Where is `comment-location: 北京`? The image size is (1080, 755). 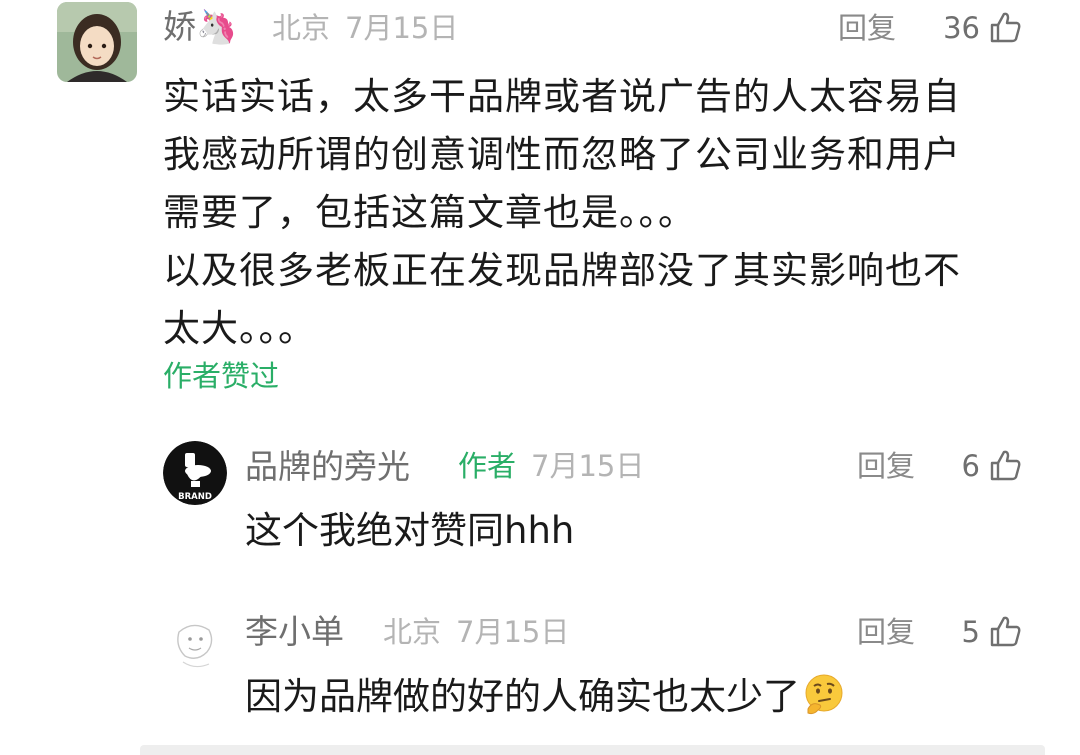
comment-location: 北京 is located at coordinates (301, 28).